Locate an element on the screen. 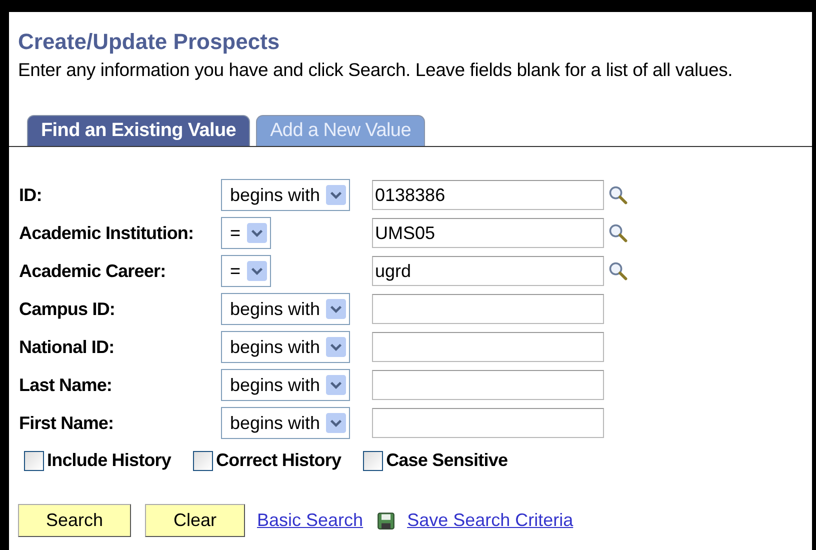 The height and width of the screenshot is (550, 816). checkbox-label: Case Sensitive is located at coordinates (447, 460).